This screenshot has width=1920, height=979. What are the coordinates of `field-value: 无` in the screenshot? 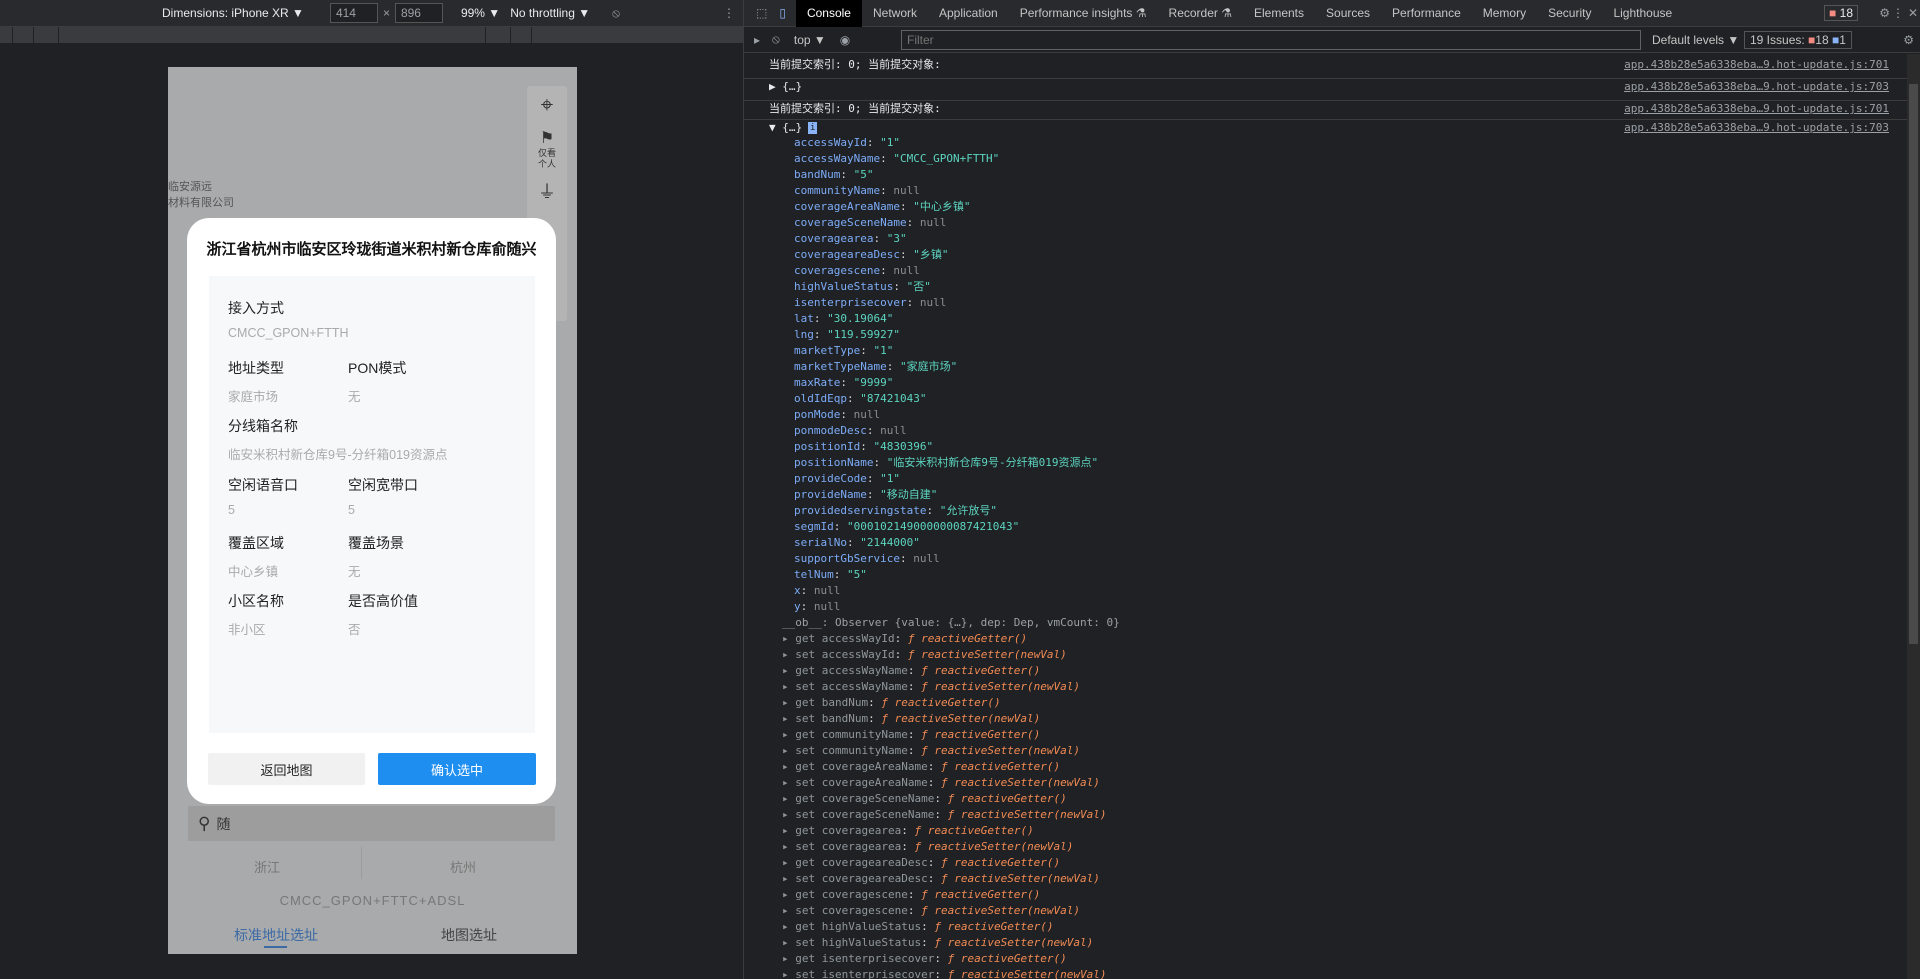 It's located at (354, 397).